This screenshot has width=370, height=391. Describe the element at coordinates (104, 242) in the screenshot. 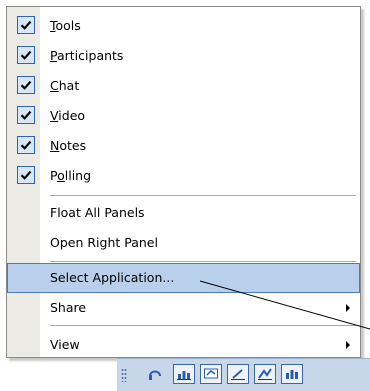

I see `menu-item-label: Open Right Panel` at that location.